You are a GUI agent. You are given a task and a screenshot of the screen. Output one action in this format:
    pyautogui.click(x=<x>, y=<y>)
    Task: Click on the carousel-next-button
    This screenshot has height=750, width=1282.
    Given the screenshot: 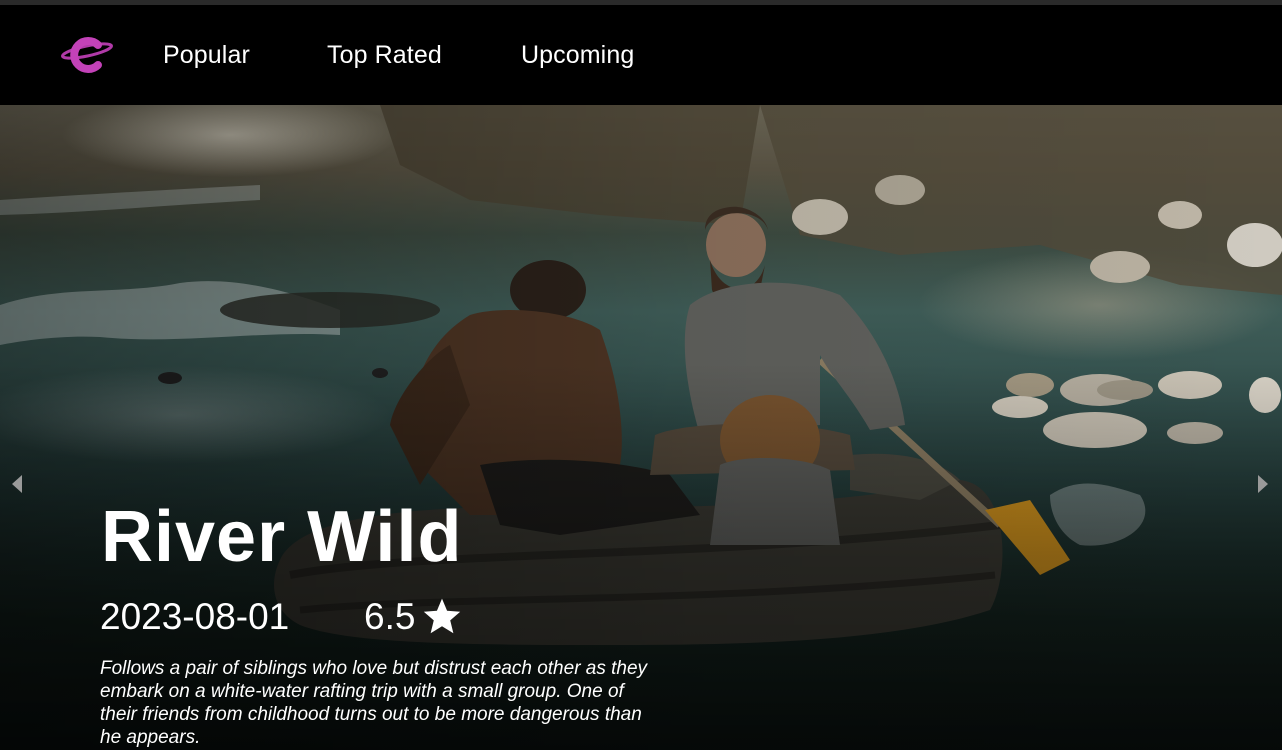 What is the action you would take?
    pyautogui.click(x=1263, y=484)
    